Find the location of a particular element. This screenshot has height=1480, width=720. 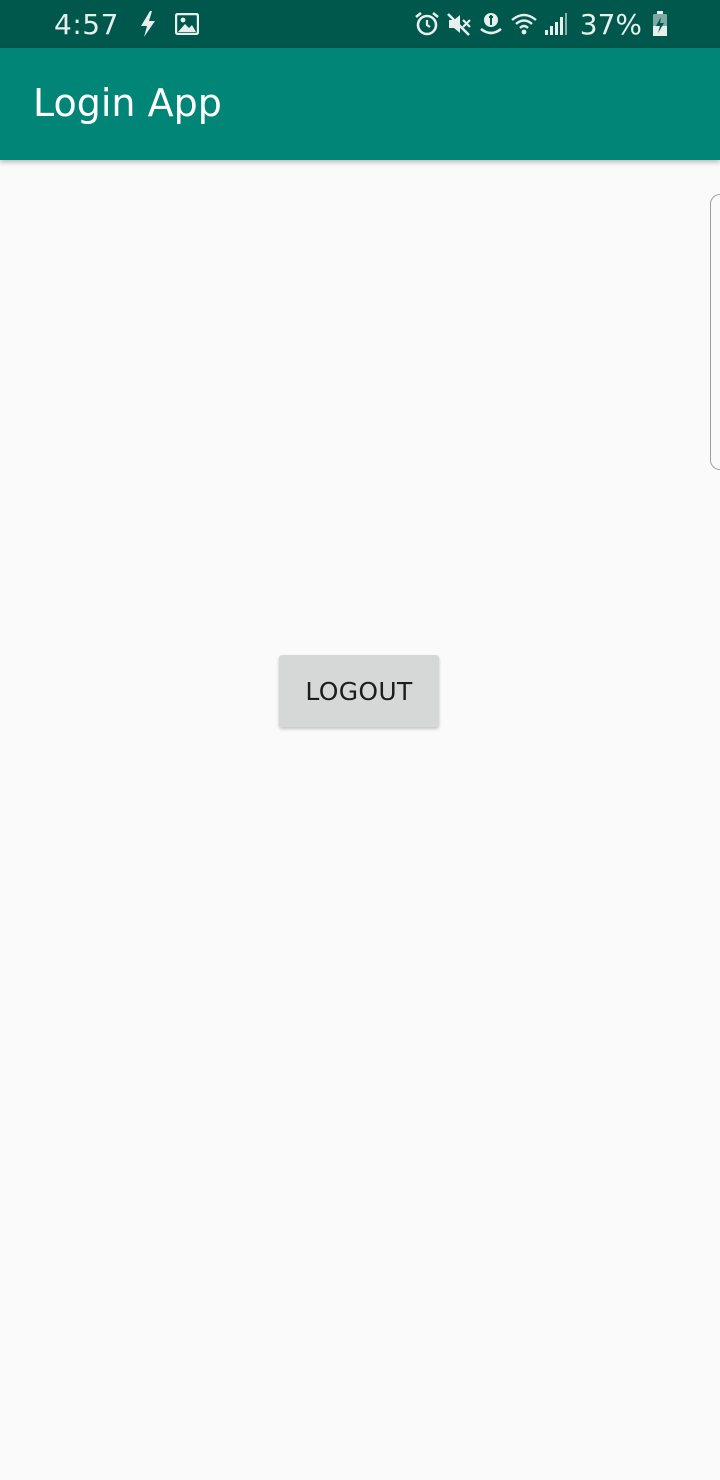

status-left-group: 4:57 is located at coordinates (126, 24).